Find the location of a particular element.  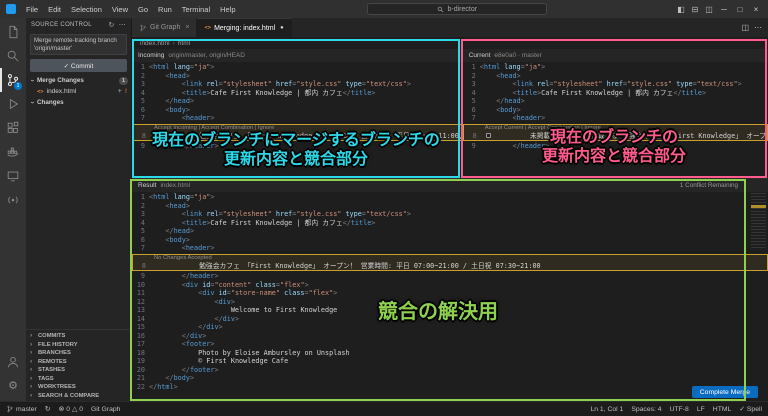

panel-worktrees: › WORKTREES is located at coordinates (78, 387).